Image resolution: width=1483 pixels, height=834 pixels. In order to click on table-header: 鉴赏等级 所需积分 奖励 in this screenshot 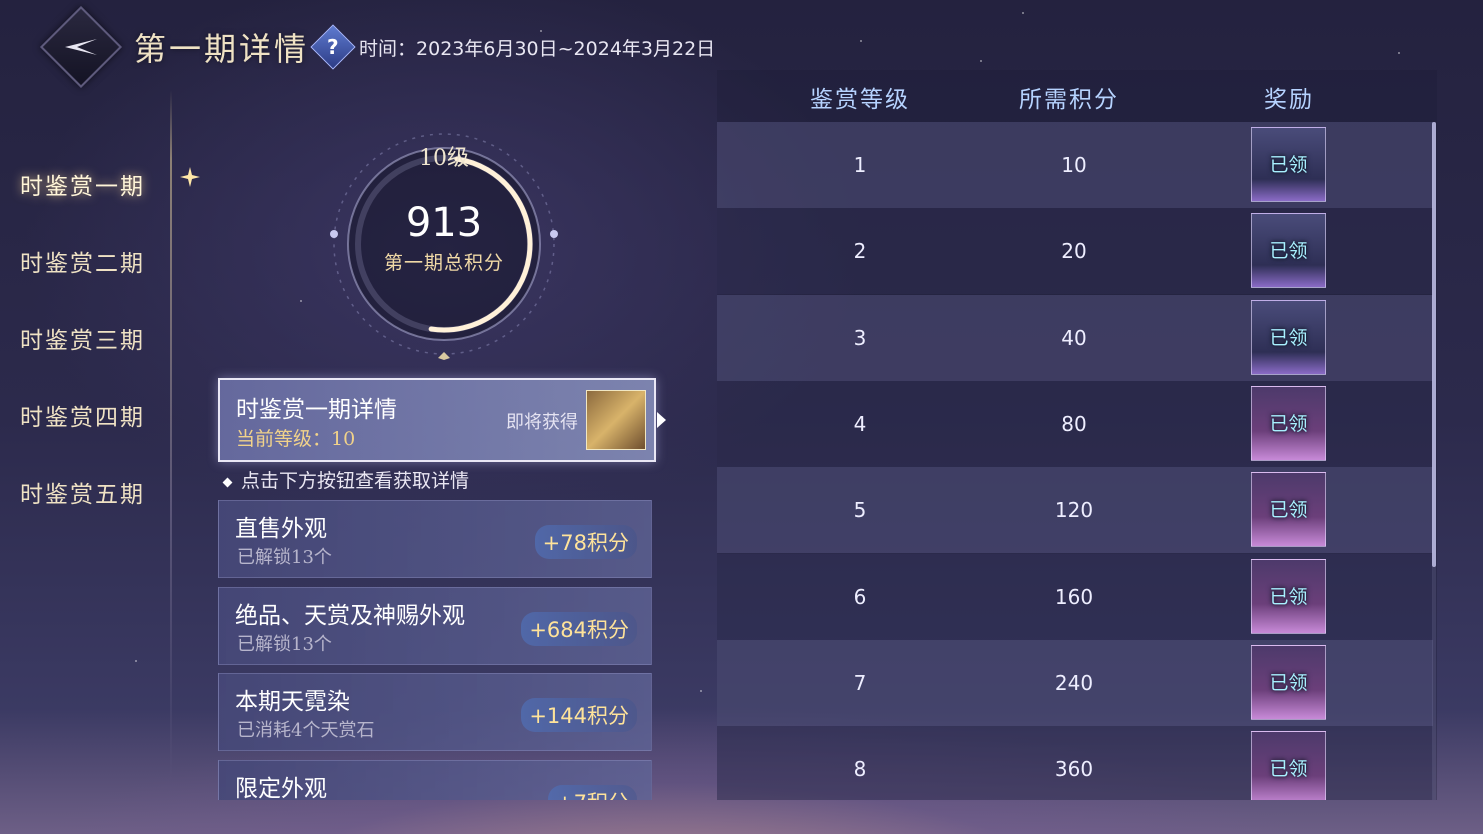, I will do `click(1077, 96)`.